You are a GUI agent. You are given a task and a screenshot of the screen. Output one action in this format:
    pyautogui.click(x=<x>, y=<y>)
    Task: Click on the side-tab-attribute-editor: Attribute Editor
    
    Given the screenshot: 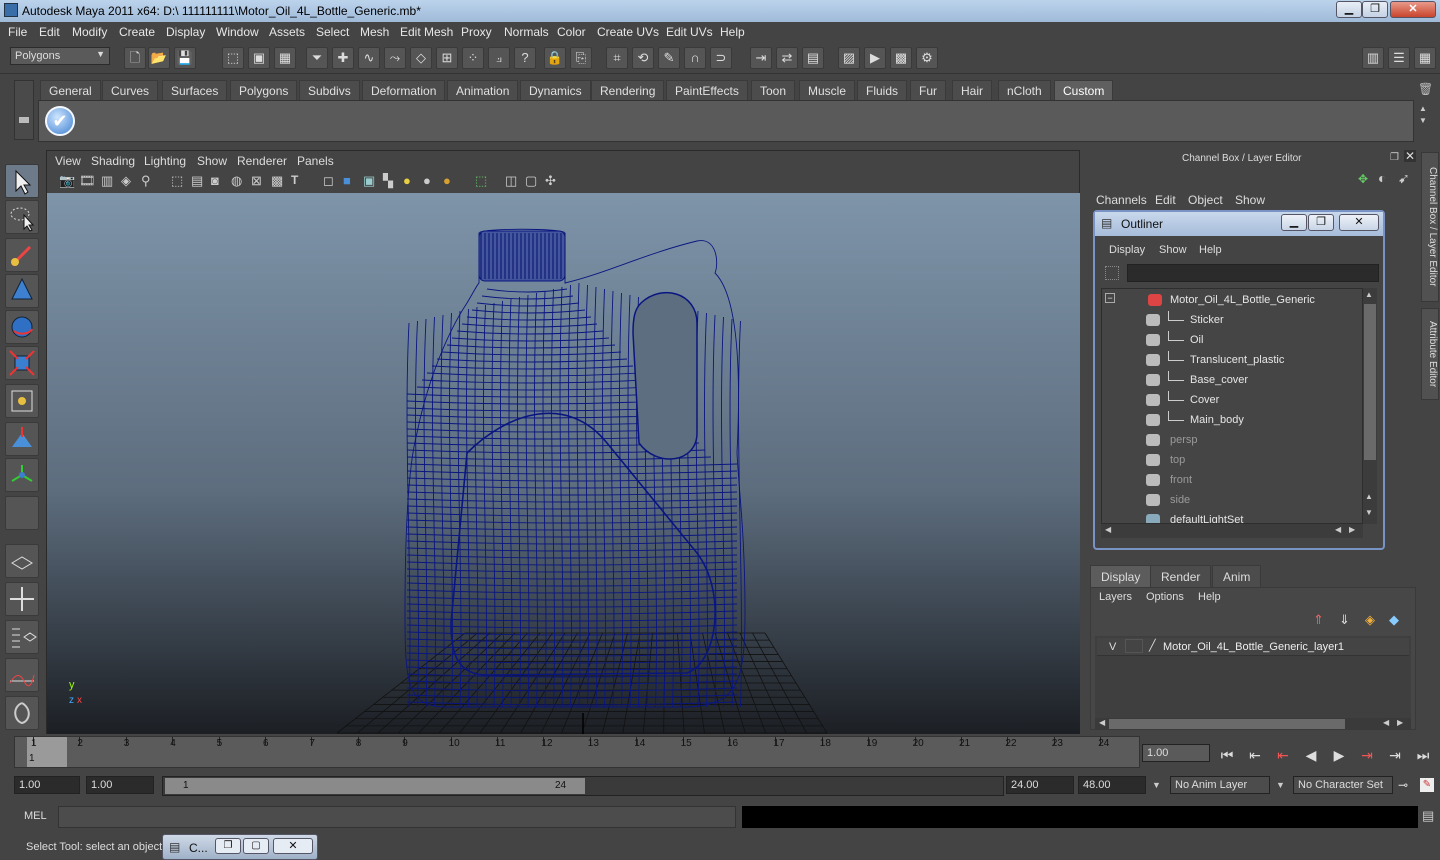 What is the action you would take?
    pyautogui.click(x=1430, y=354)
    